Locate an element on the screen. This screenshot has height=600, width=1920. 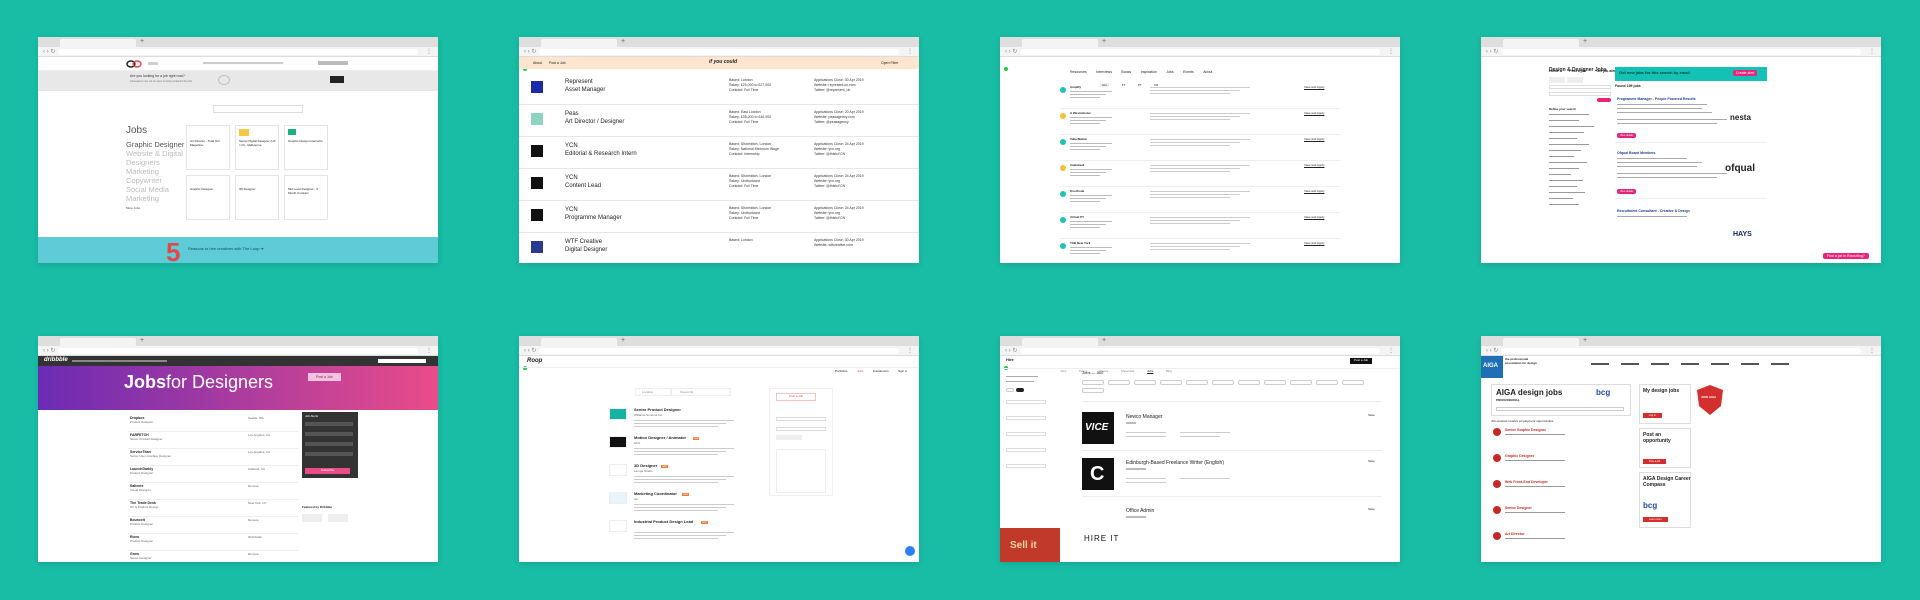
job-role: Visual Designer is located at coordinates (140, 490).